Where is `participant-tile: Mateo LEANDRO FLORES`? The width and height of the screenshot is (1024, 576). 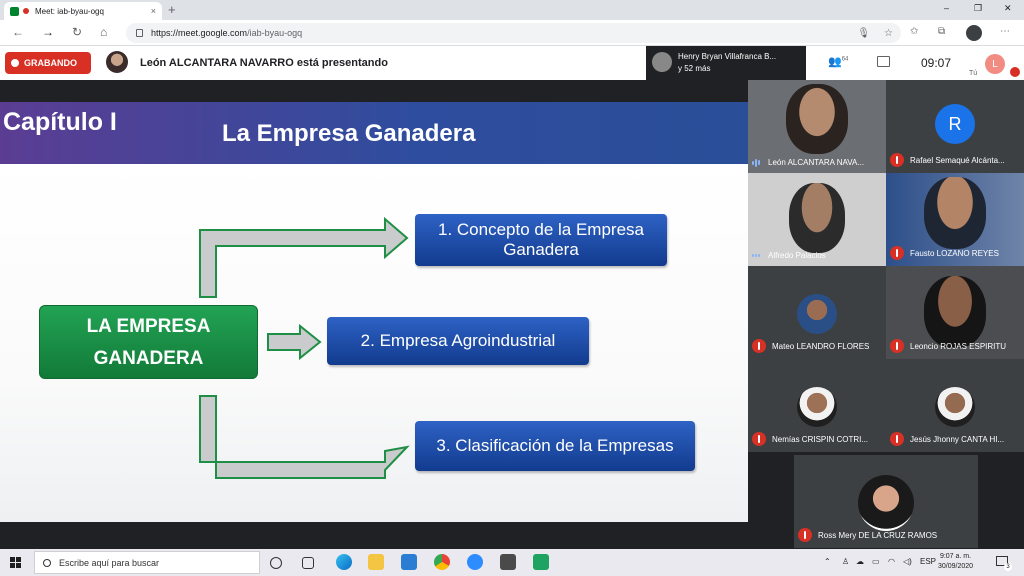 participant-tile: Mateo LEANDRO FLORES is located at coordinates (817, 312).